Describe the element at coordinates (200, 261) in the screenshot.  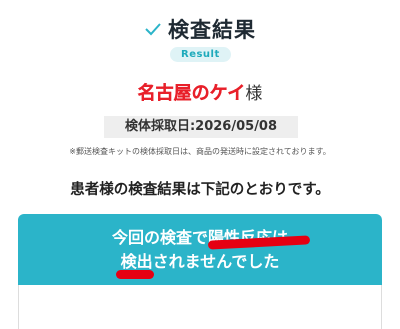
I see `result-line-2: 検出されませんでした` at that location.